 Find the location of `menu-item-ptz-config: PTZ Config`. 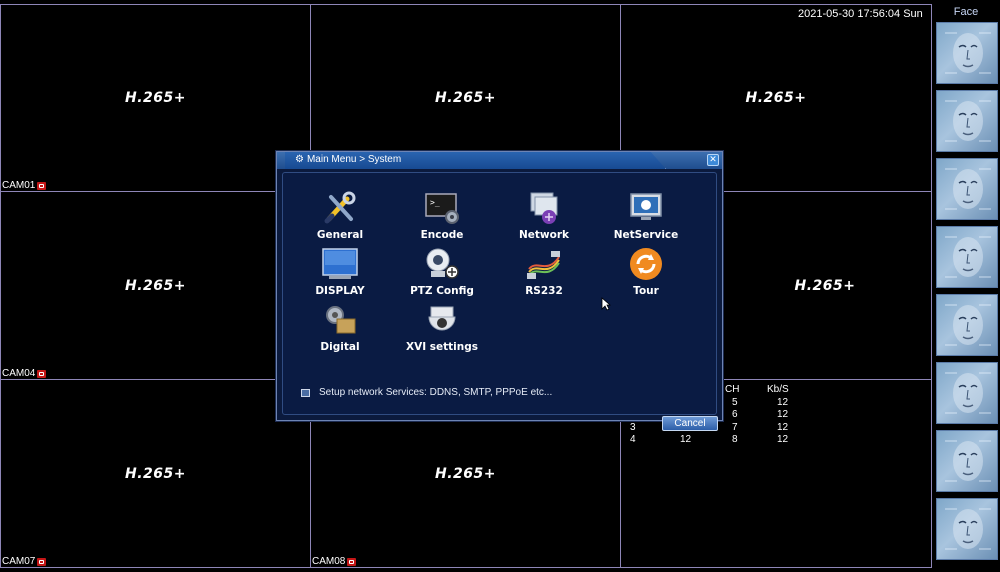

menu-item-ptz-config: PTZ Config is located at coordinates (442, 271).